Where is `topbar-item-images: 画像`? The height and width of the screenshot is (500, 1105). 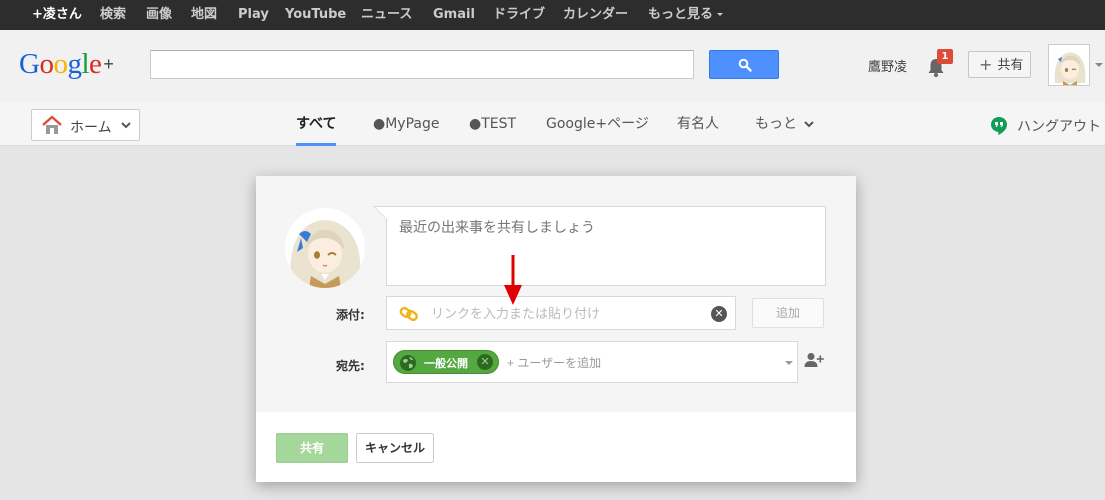
topbar-item-images: 画像 is located at coordinates (159, 15).